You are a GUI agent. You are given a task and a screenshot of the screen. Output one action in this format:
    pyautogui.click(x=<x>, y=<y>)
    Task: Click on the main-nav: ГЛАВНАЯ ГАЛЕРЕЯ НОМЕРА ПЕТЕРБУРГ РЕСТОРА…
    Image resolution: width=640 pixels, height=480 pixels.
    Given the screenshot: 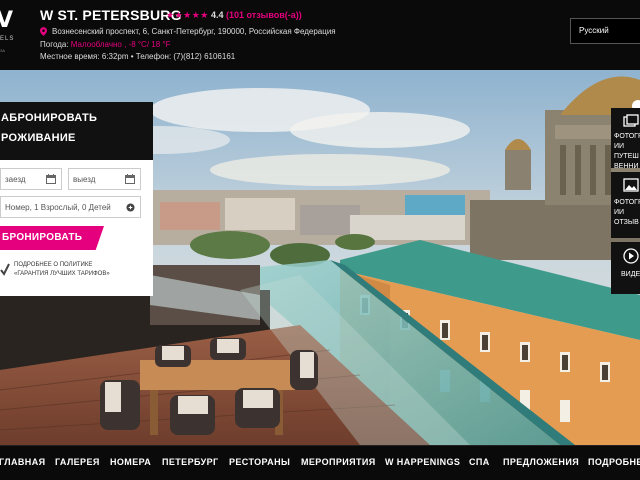 What is the action you would take?
    pyautogui.click(x=320, y=462)
    